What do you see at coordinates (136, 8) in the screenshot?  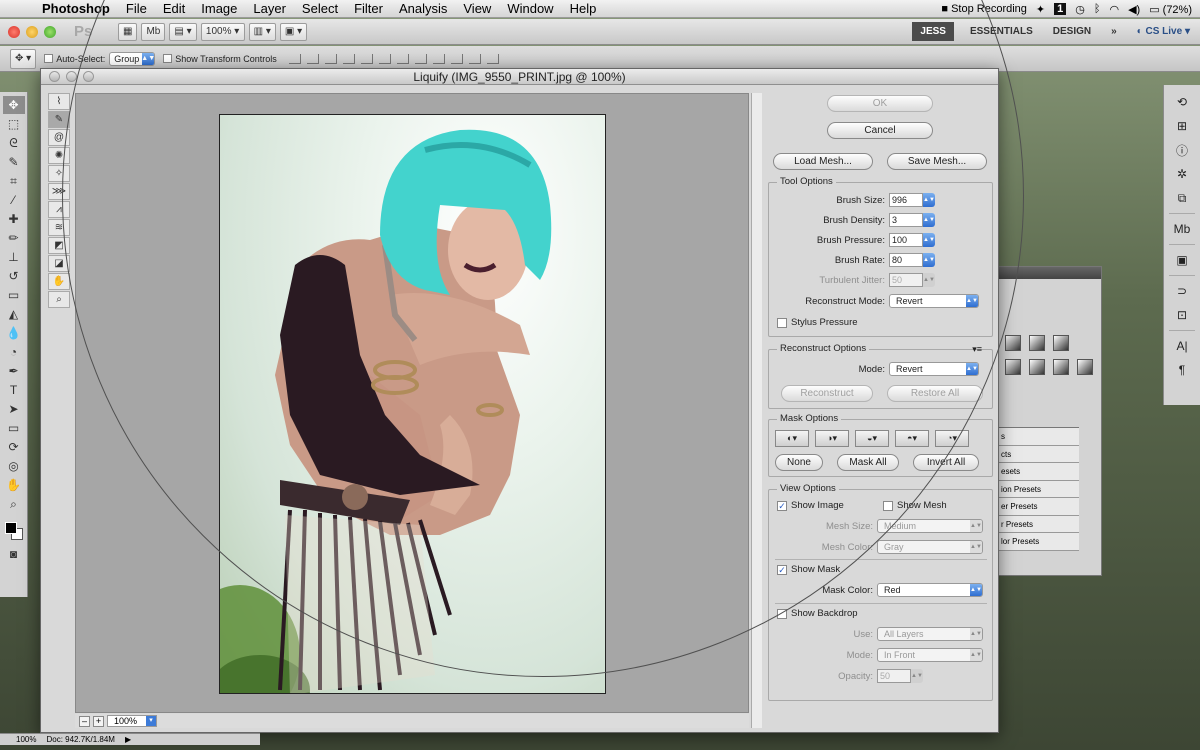 I see `menu-file: File` at bounding box center [136, 8].